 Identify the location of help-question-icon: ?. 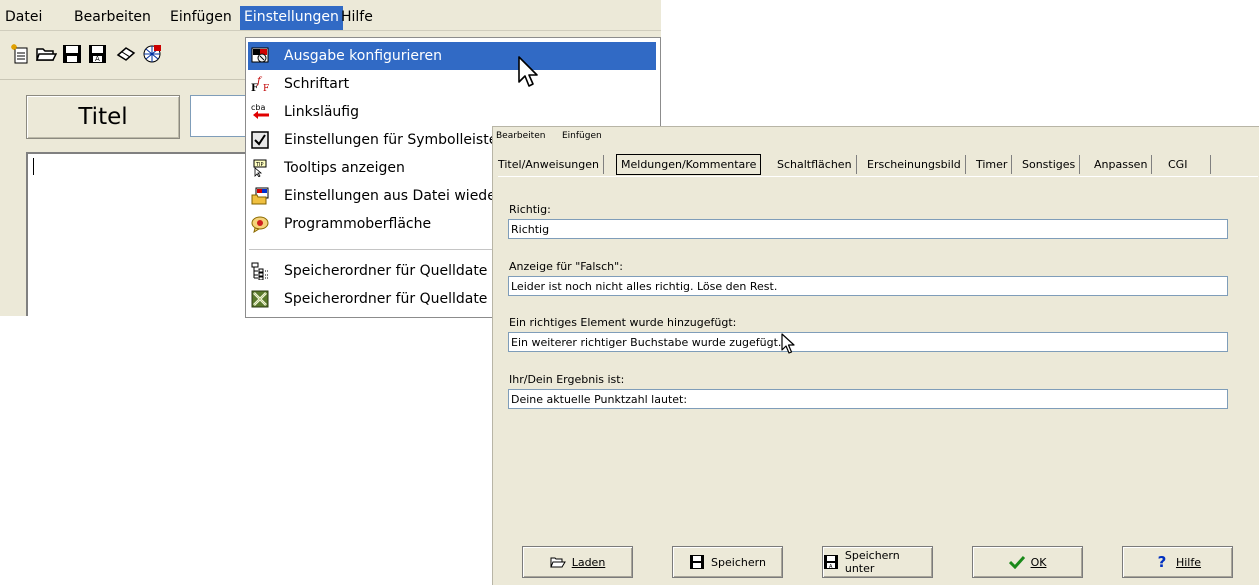
(1162, 562).